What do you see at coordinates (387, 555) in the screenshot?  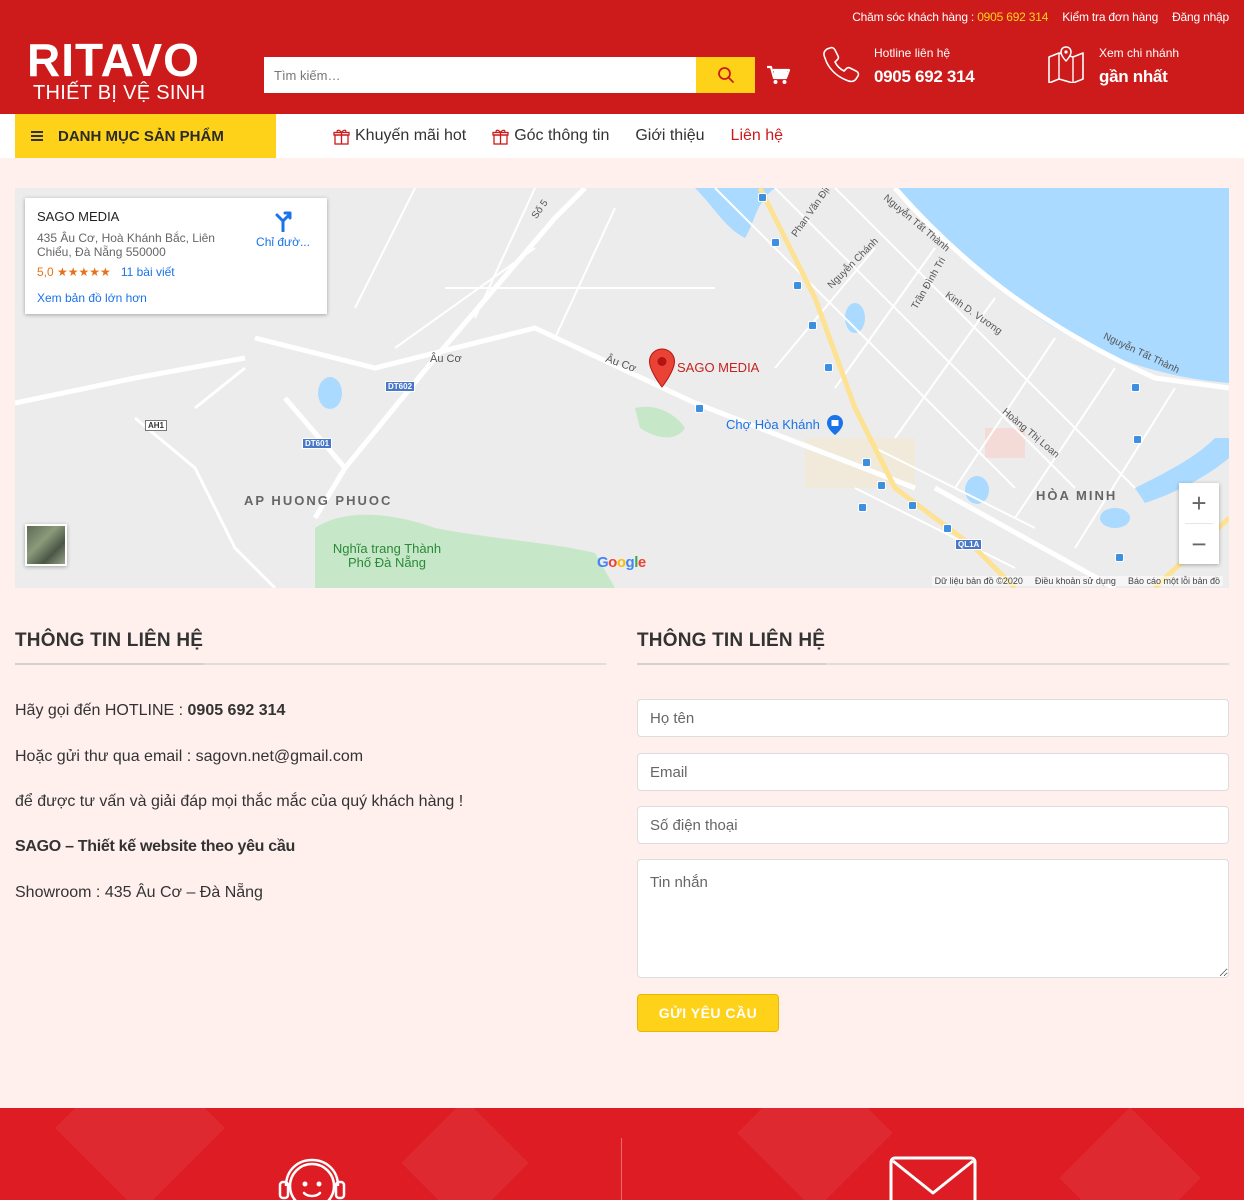 I see `cemetery-label: Nghĩa trang Thành Phố Đà Nẵng` at bounding box center [387, 555].